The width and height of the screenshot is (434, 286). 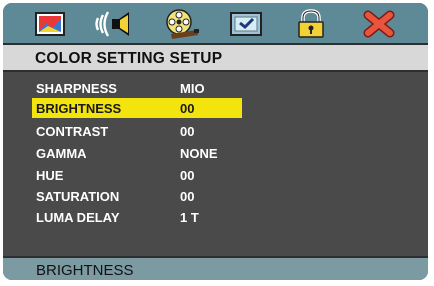 I want to click on status-bar: BRIGHTNESS, so click(x=215, y=268).